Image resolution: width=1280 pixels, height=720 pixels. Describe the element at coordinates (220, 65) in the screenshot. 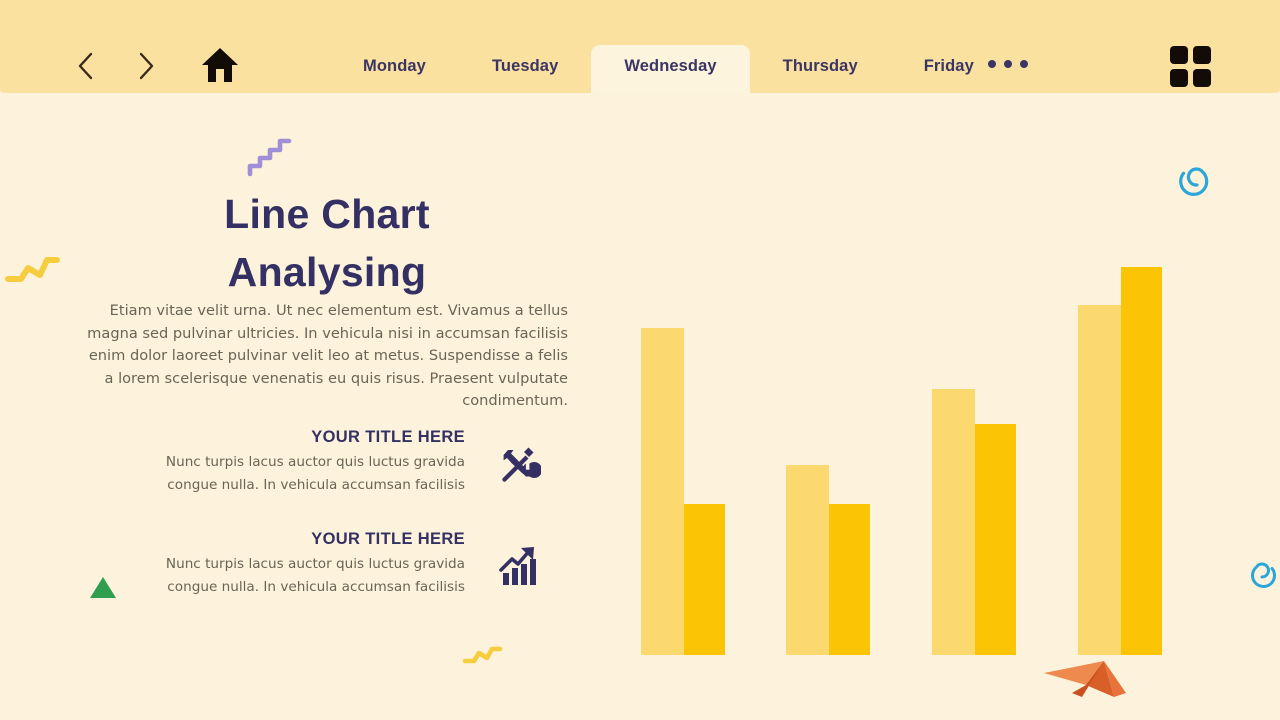

I see `home-icon` at that location.